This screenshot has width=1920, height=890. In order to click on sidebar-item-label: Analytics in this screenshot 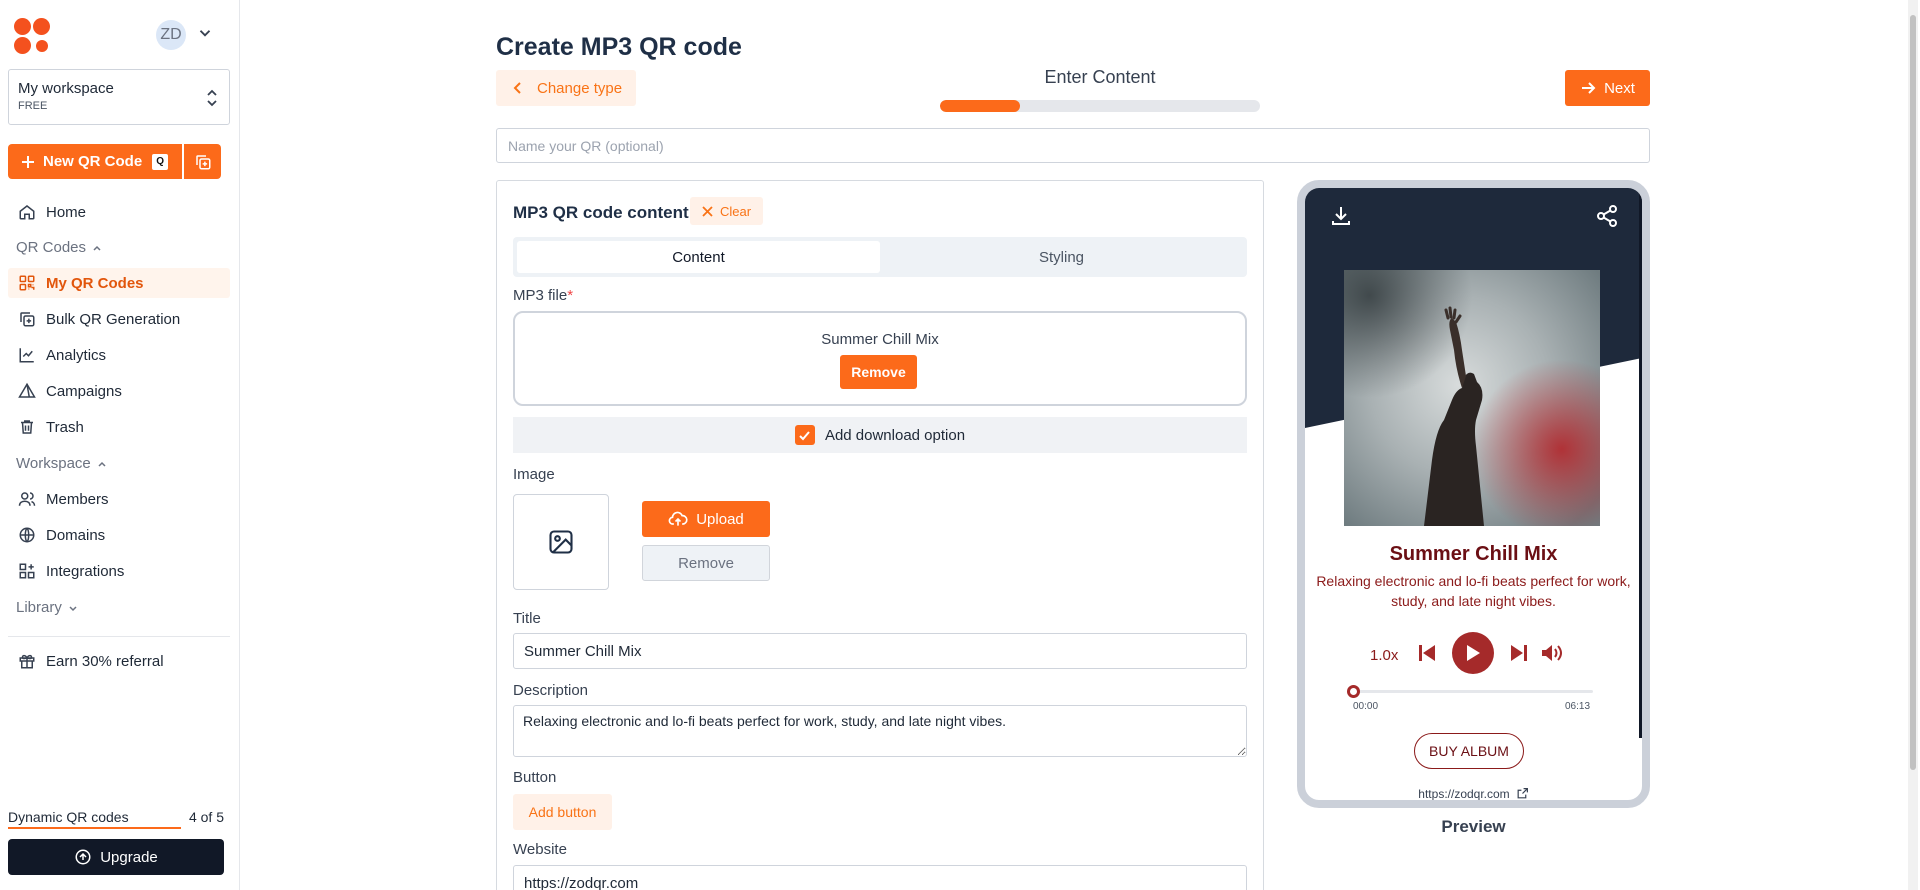, I will do `click(76, 355)`.